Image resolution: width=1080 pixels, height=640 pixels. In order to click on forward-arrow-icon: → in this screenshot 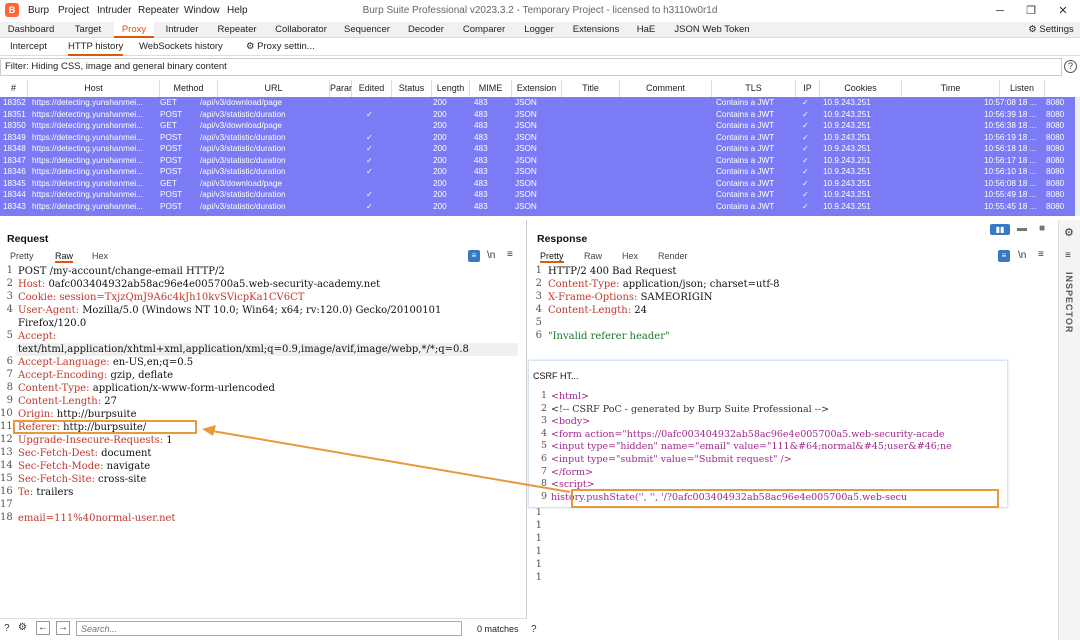, I will do `click(63, 628)`.